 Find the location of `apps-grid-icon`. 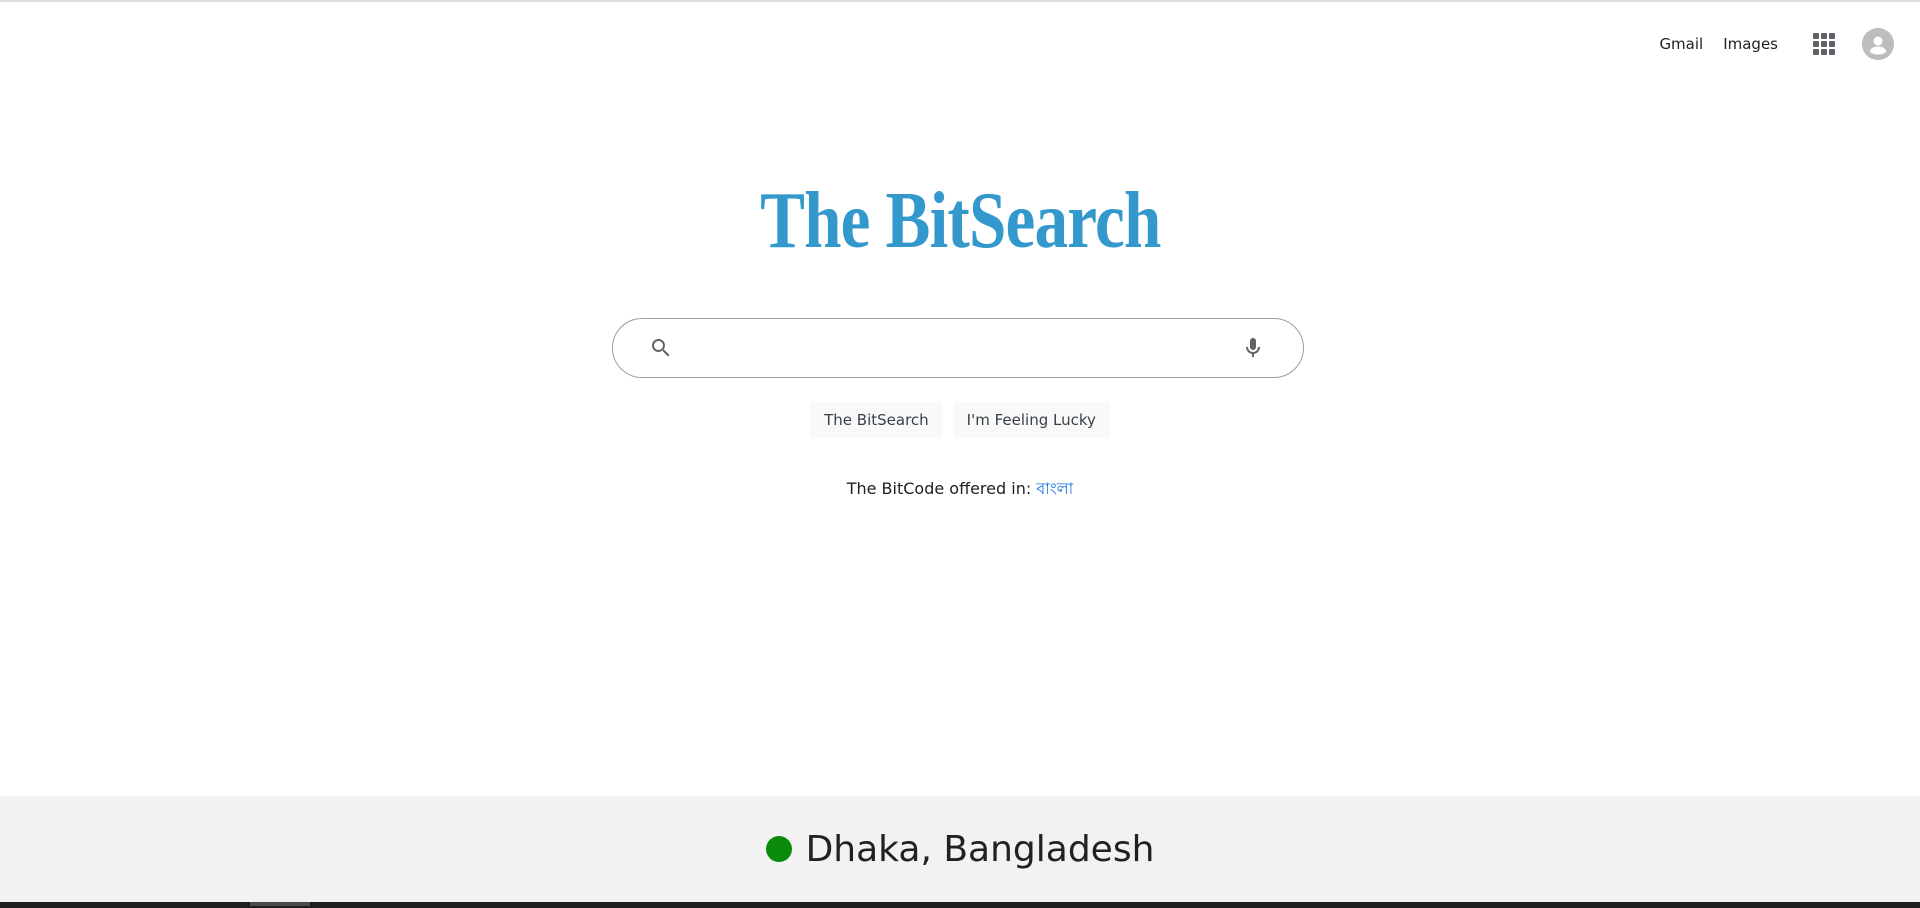

apps-grid-icon is located at coordinates (1824, 44).